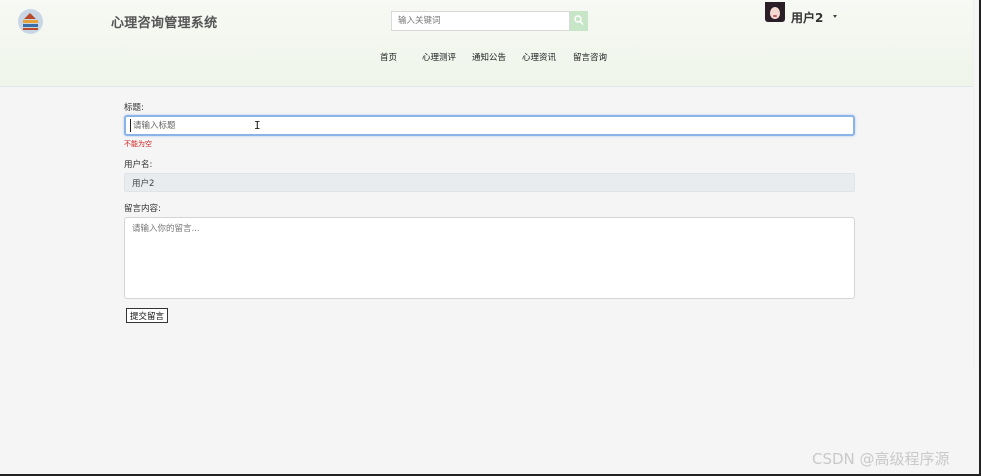 This screenshot has height=476, width=981. I want to click on avatar, so click(775, 12).